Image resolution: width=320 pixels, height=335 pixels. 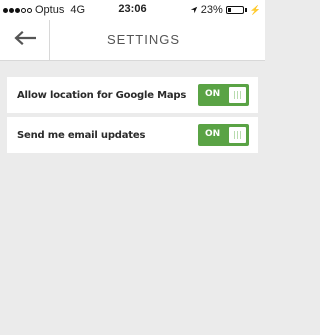 What do you see at coordinates (194, 10) in the screenshot?
I see `location-arrow-icon` at bounding box center [194, 10].